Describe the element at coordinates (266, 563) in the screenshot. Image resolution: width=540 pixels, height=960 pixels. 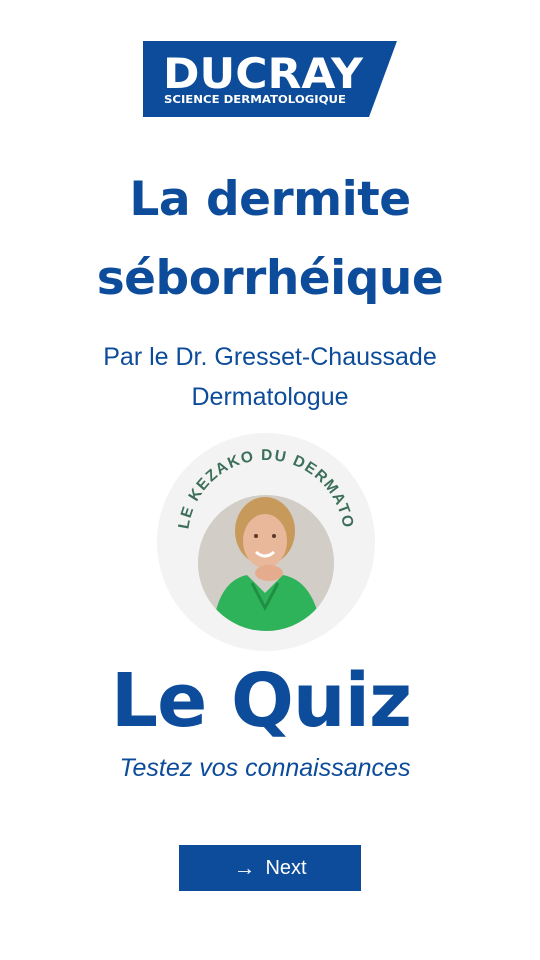
I see `doctor-portrait` at that location.